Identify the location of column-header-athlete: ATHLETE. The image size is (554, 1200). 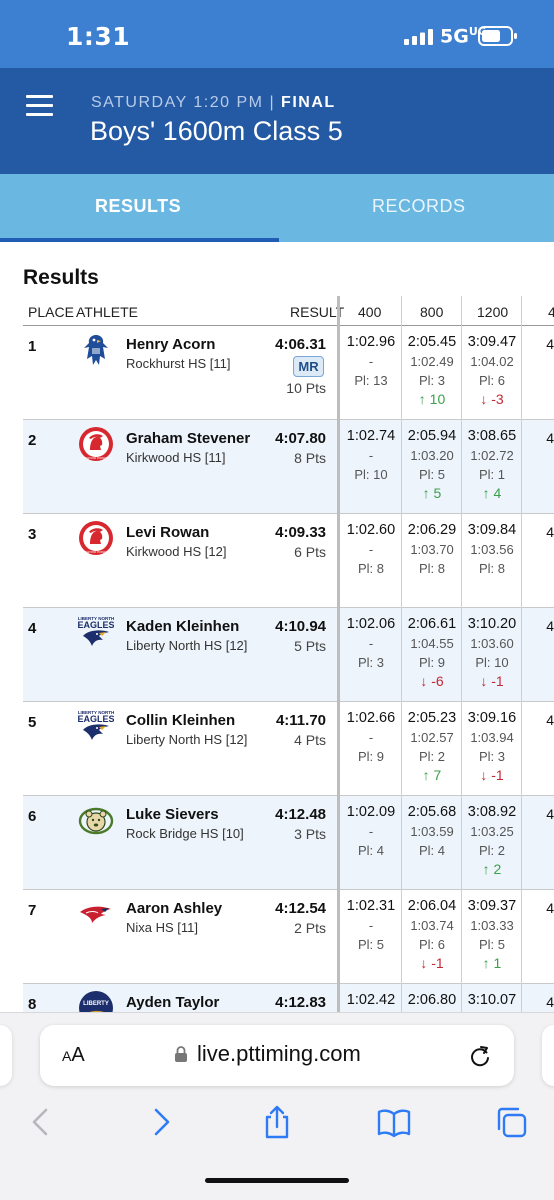
(107, 312).